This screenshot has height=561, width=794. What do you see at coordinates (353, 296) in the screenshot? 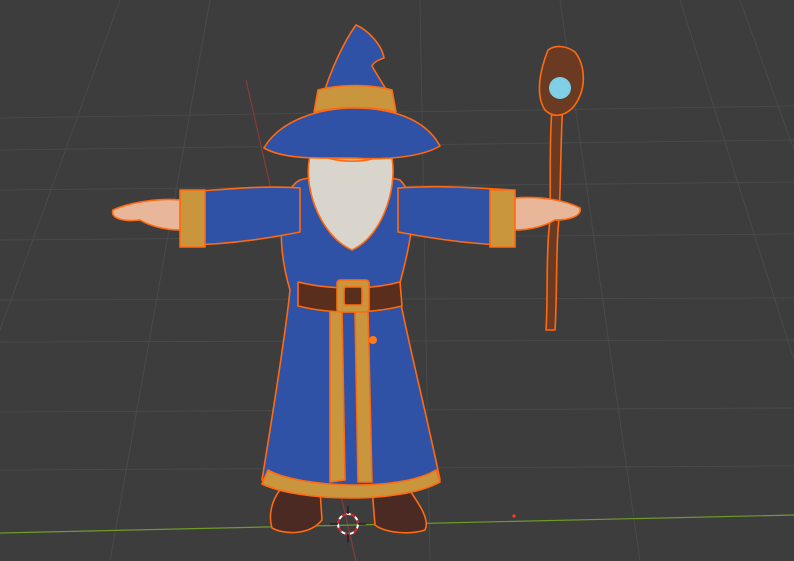
I see `belt-buckle-inner` at bounding box center [353, 296].